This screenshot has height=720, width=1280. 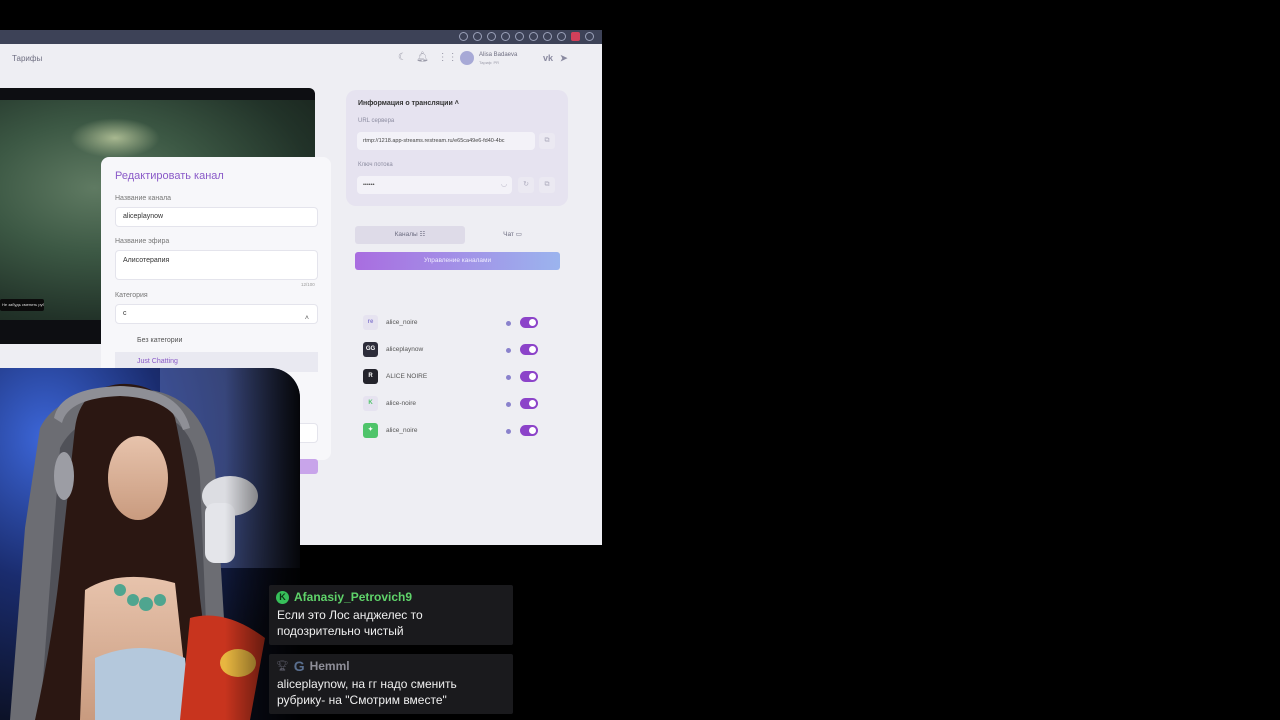 What do you see at coordinates (548, 58) in the screenshot?
I see `vk-icon: vk` at bounding box center [548, 58].